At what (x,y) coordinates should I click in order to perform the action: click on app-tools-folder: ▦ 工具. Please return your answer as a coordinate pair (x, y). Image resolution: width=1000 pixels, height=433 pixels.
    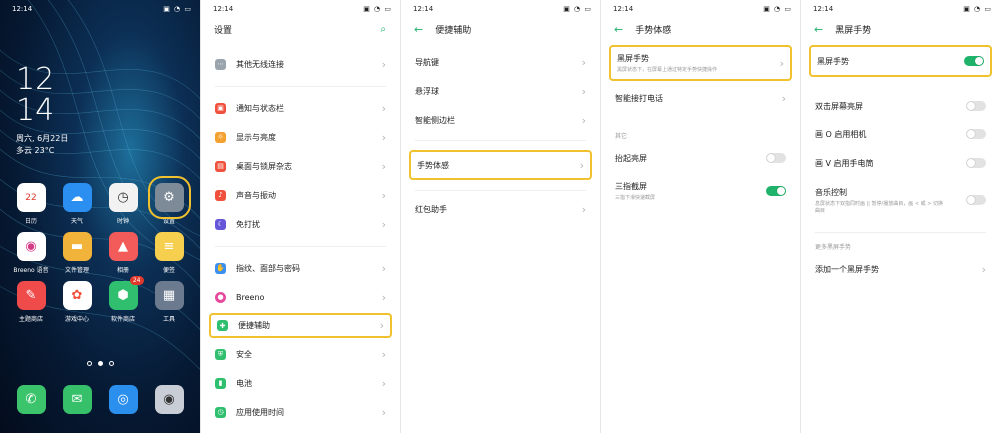
    Looking at the image, I should click on (169, 302).